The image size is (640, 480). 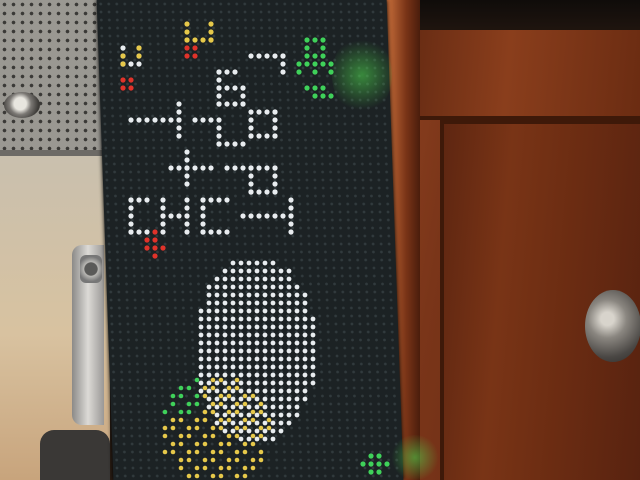 I want to click on ceiling-panel, so click(x=55, y=78).